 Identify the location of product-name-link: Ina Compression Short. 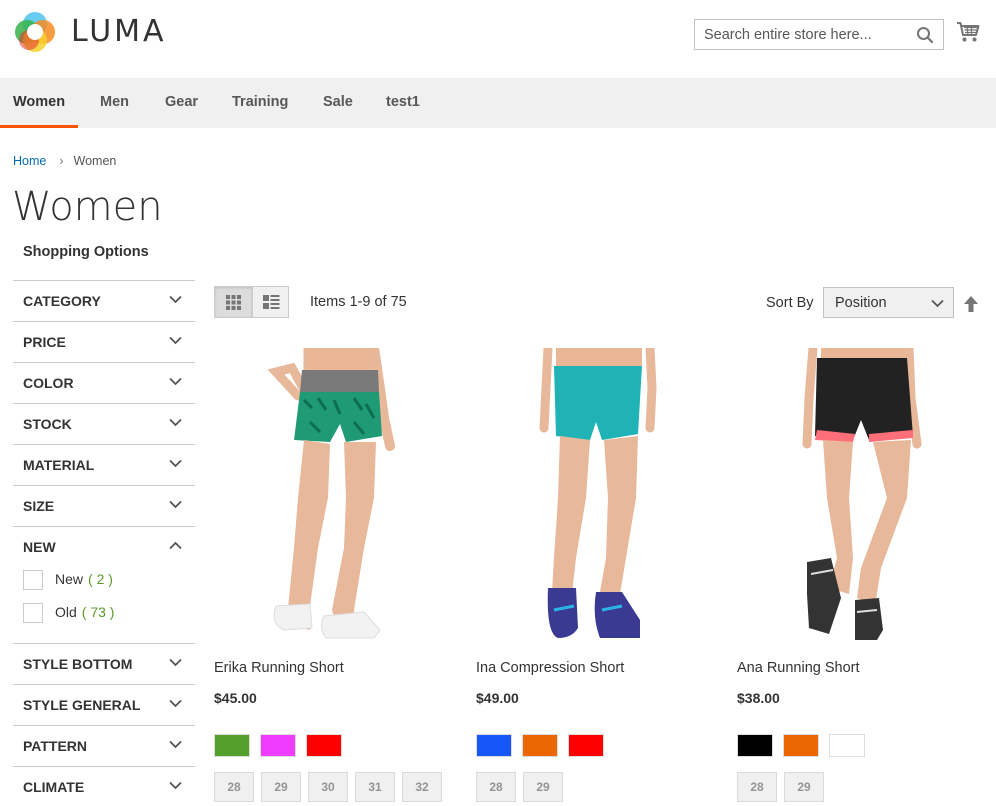
(550, 668).